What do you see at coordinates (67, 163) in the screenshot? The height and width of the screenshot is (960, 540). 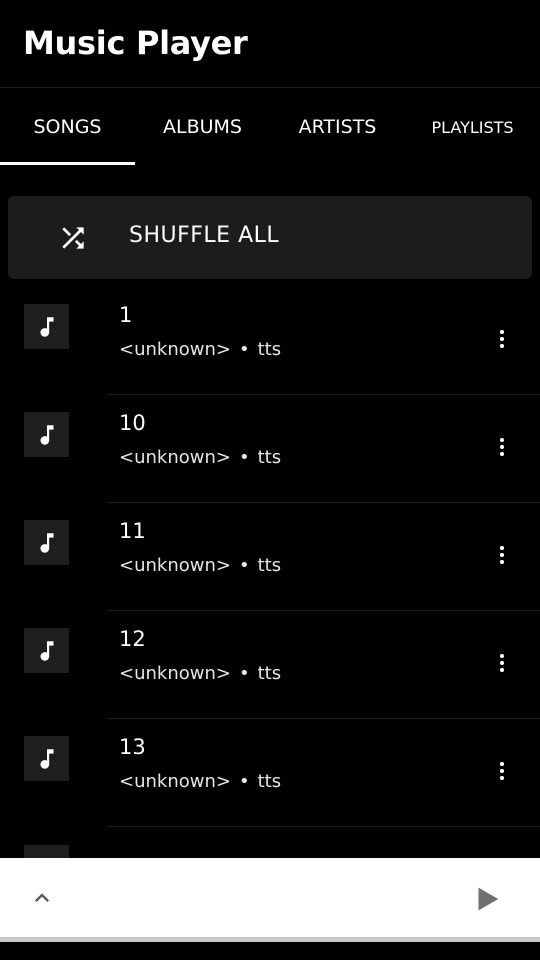 I see `tab-indicator` at bounding box center [67, 163].